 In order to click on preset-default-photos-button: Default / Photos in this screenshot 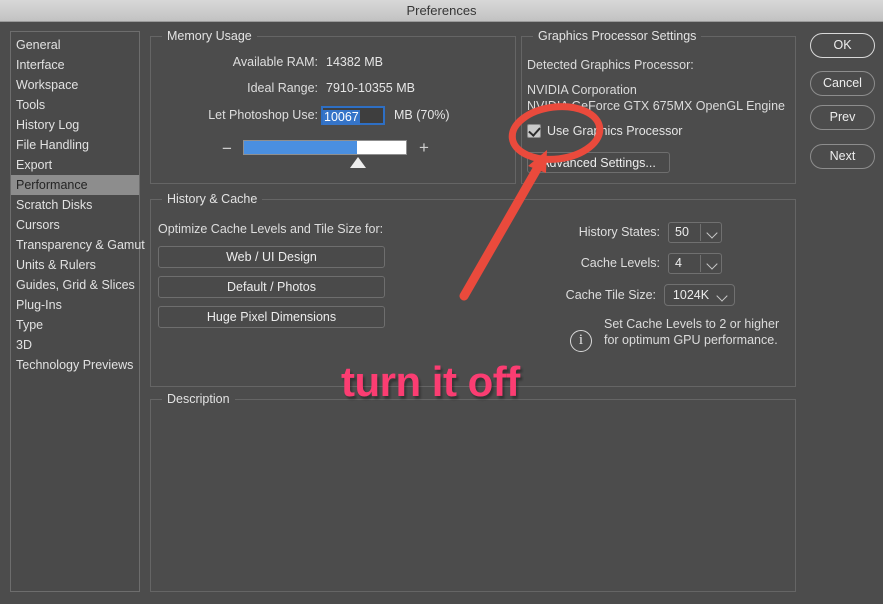, I will do `click(271, 287)`.